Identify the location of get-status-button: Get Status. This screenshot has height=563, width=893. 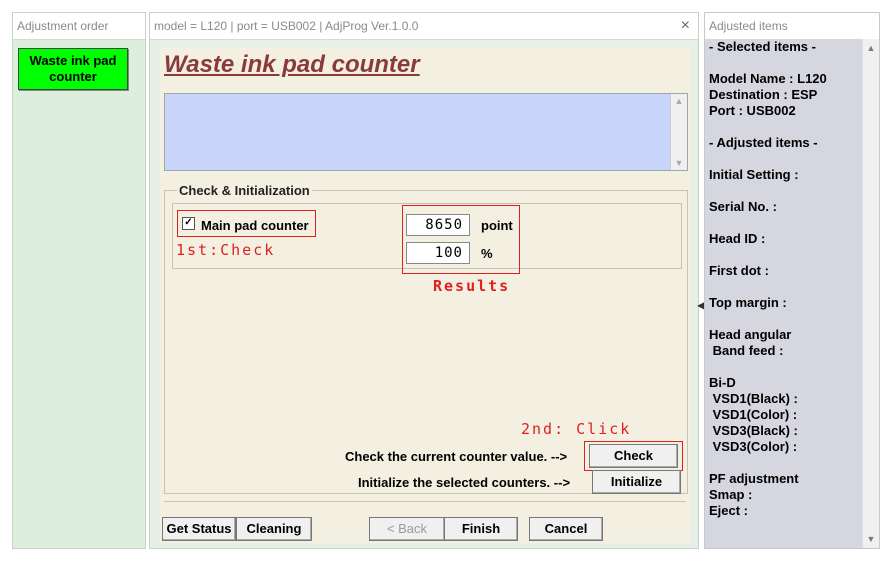
(199, 529).